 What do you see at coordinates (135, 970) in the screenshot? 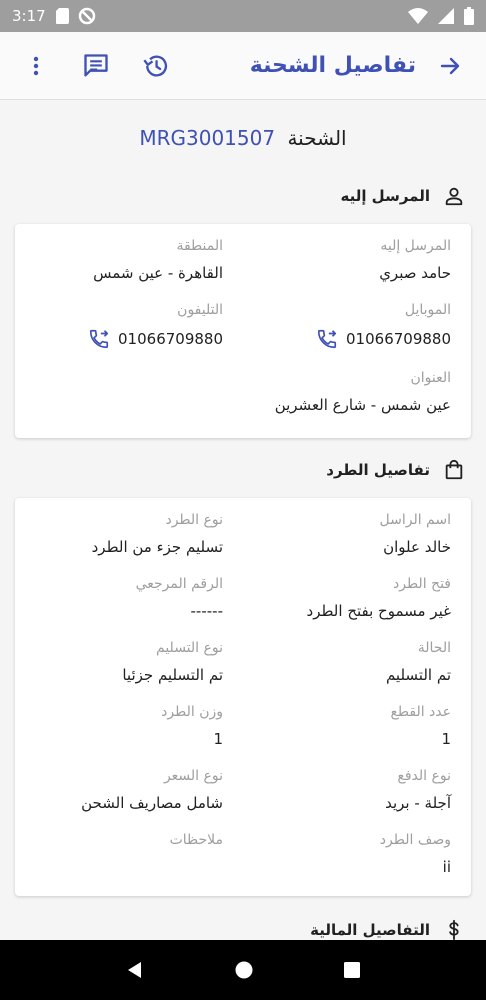
I see `back-triangle-icon` at bounding box center [135, 970].